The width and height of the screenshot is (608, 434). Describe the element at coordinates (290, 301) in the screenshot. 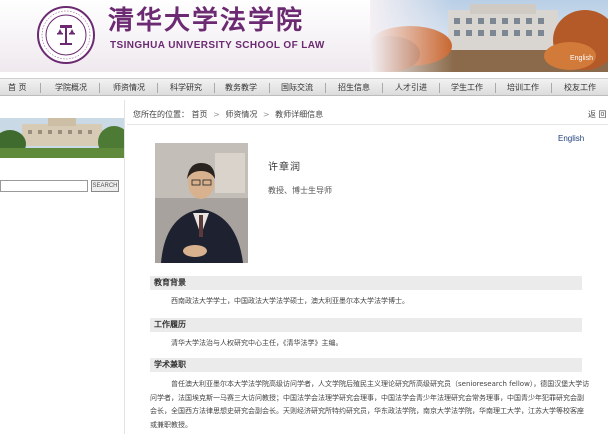

I see `section-text-education: 西南政法大学学士，中国政法大学法学硕士，澳大利亚墨尔本大学法学博士。` at that location.